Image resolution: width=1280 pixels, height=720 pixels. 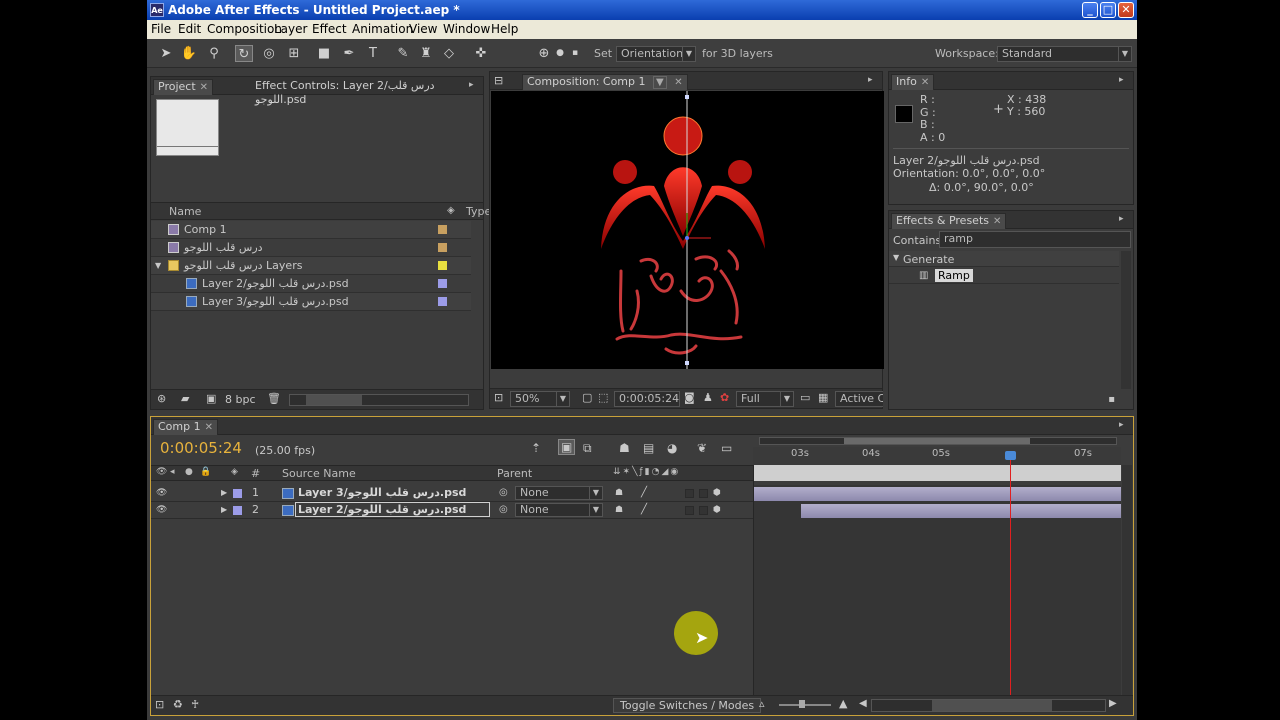 What do you see at coordinates (605, 82) in the screenshot?
I see `tab-composition: Composition: Comp 1 ▼ ✕` at bounding box center [605, 82].